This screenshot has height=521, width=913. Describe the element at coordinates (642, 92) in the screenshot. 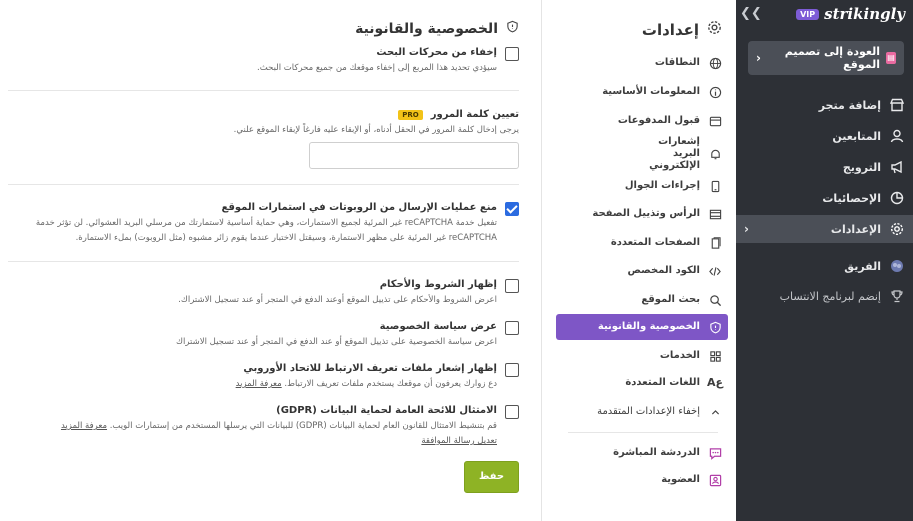

I see `nav-item-basic-info: المعلومات الأساسية` at that location.